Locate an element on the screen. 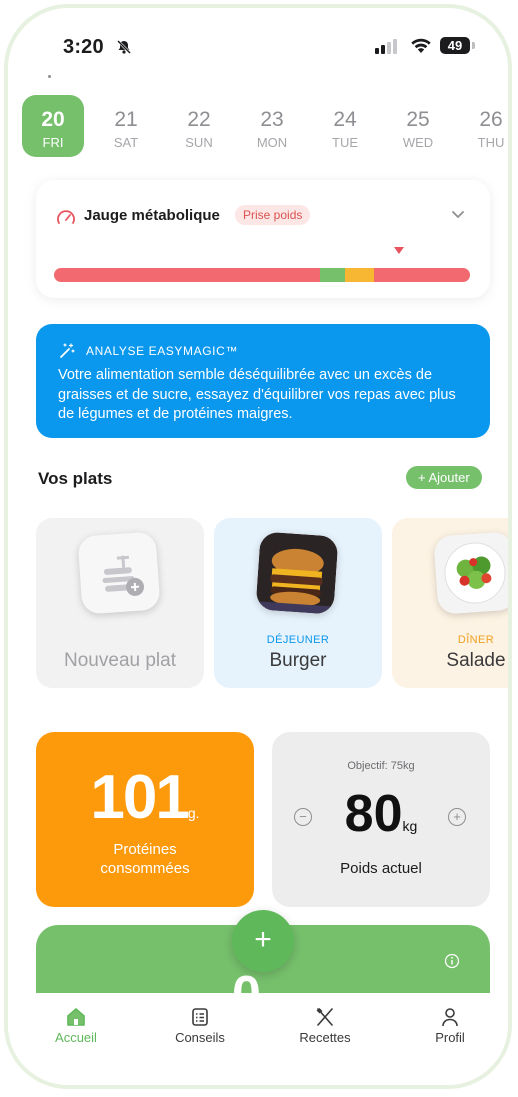 The image size is (518, 1097). gauge-bar is located at coordinates (262, 275).